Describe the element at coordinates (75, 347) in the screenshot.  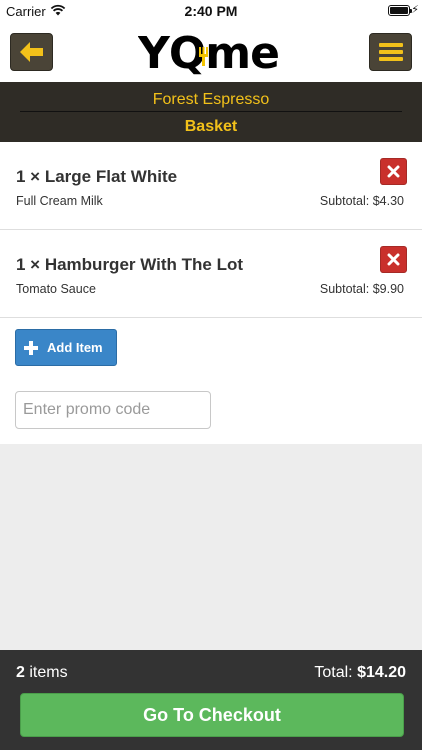
I see `add-item-label: Add Item` at that location.